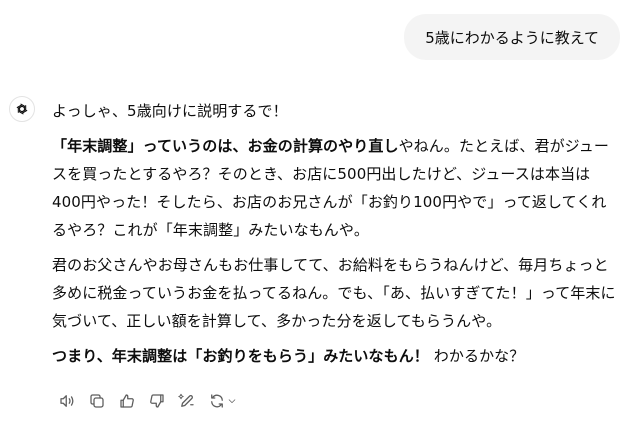 The height and width of the screenshot is (422, 626). I want to click on regenerate-icon, so click(216, 401).